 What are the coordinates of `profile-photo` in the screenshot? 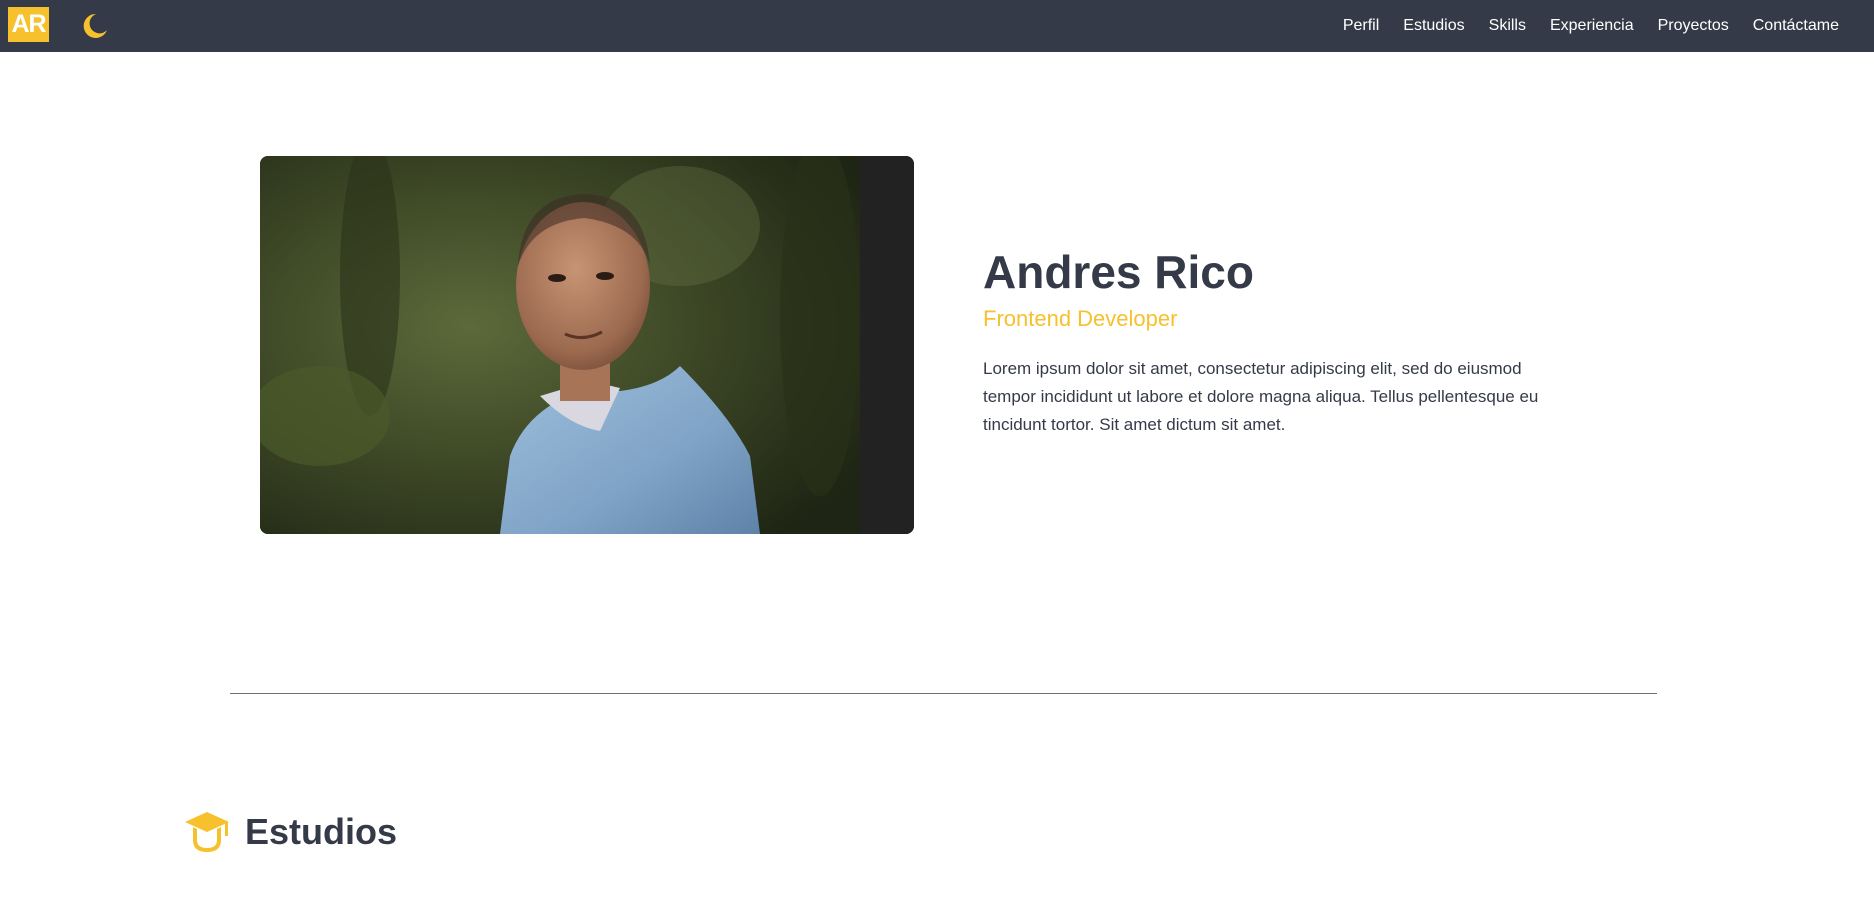 It's located at (587, 345).